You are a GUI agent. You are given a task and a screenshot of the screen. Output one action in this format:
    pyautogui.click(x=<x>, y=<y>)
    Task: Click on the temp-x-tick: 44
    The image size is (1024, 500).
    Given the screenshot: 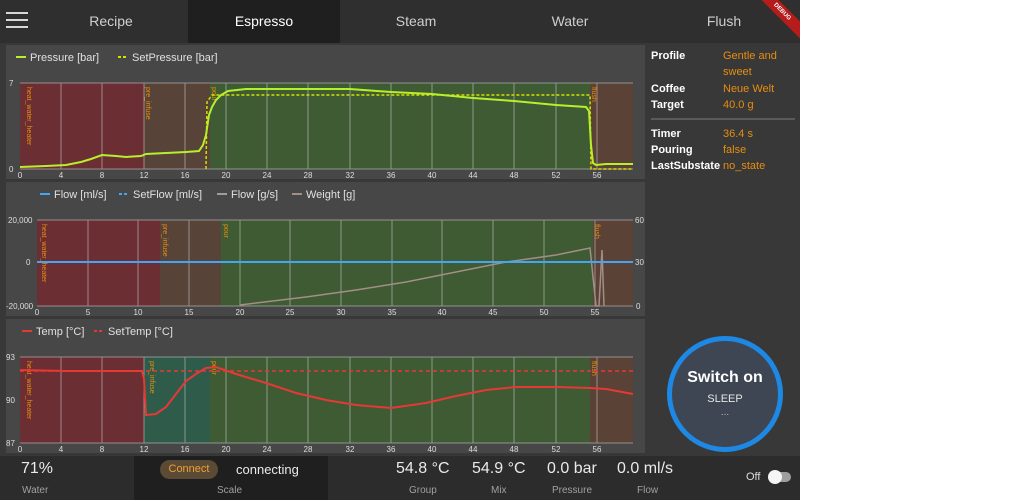 What is the action you would take?
    pyautogui.click(x=473, y=449)
    